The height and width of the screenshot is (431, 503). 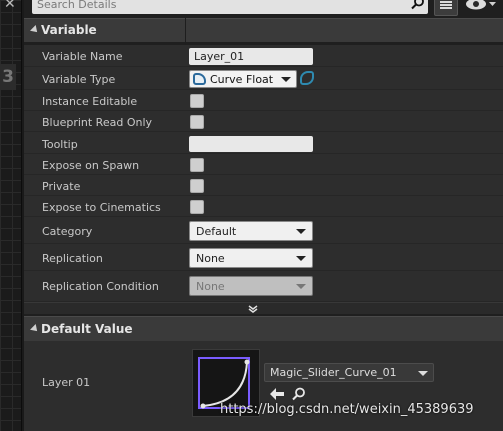 I want to click on row-expose-to-cinematics: Expose to Cinematics, so click(x=263, y=206).